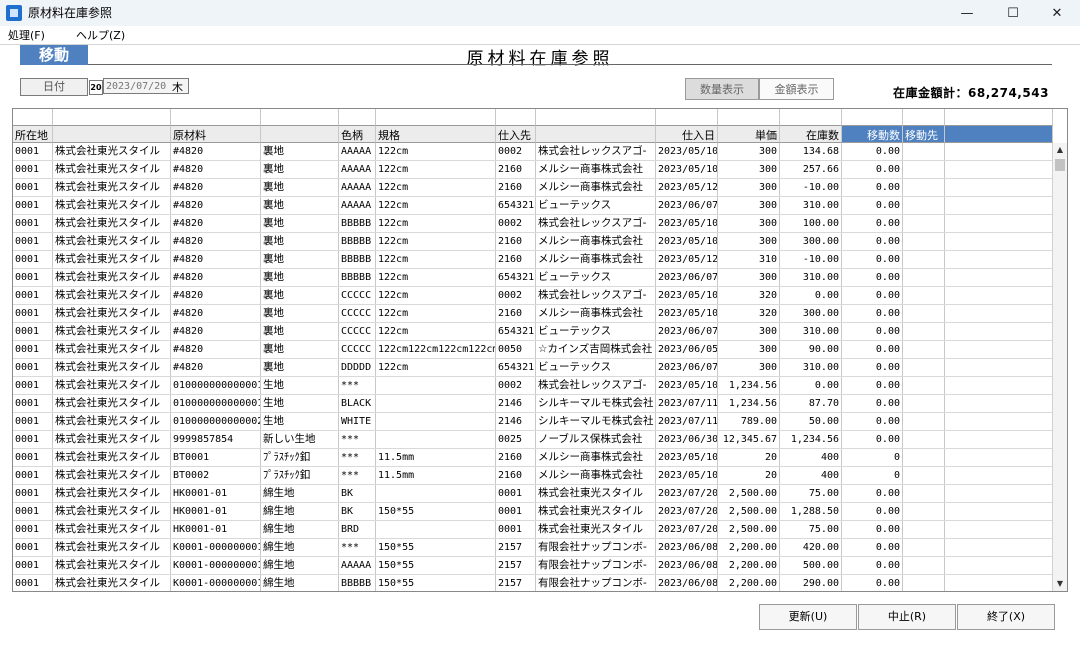 This screenshot has height=660, width=1080. Describe the element at coordinates (436, 134) in the screenshot. I see `column-header: 規格` at that location.